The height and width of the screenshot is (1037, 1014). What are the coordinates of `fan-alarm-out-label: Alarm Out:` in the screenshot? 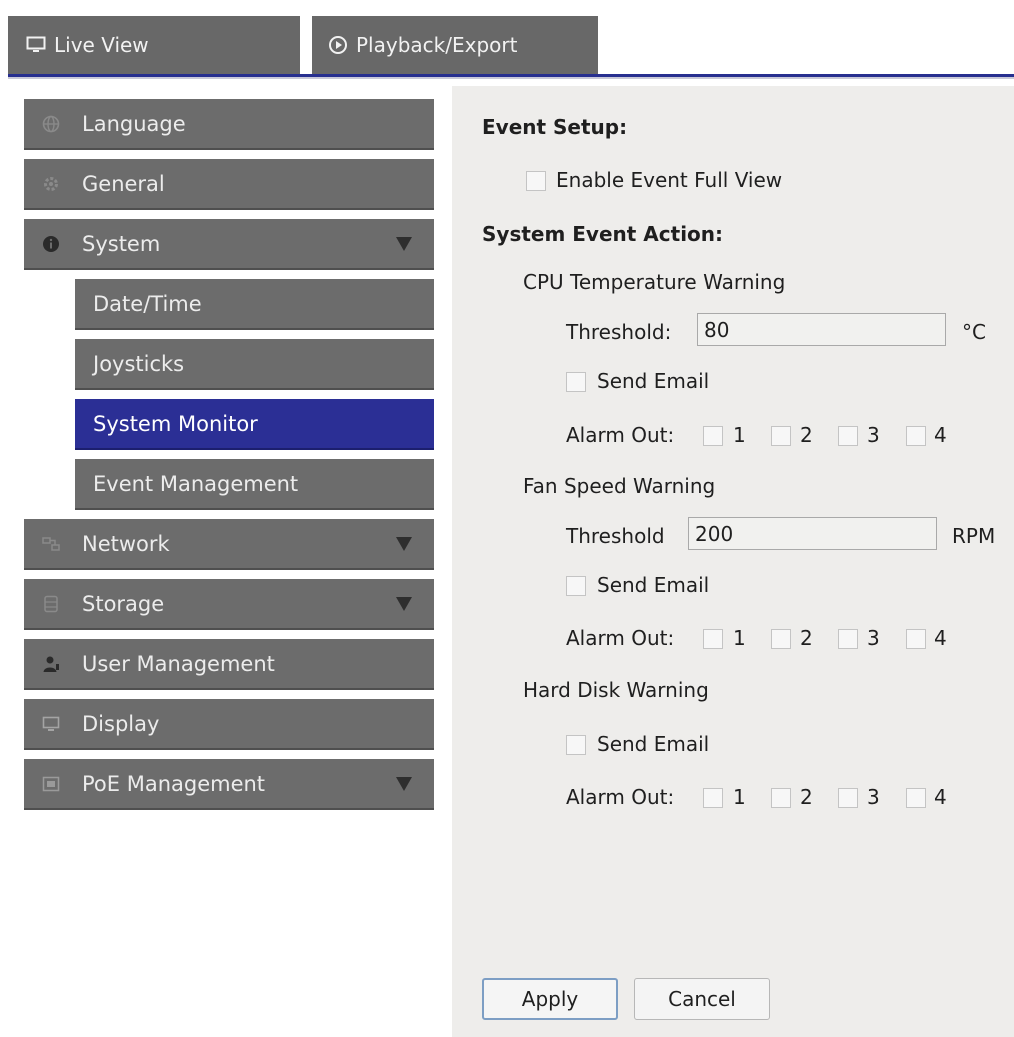 It's located at (620, 638).